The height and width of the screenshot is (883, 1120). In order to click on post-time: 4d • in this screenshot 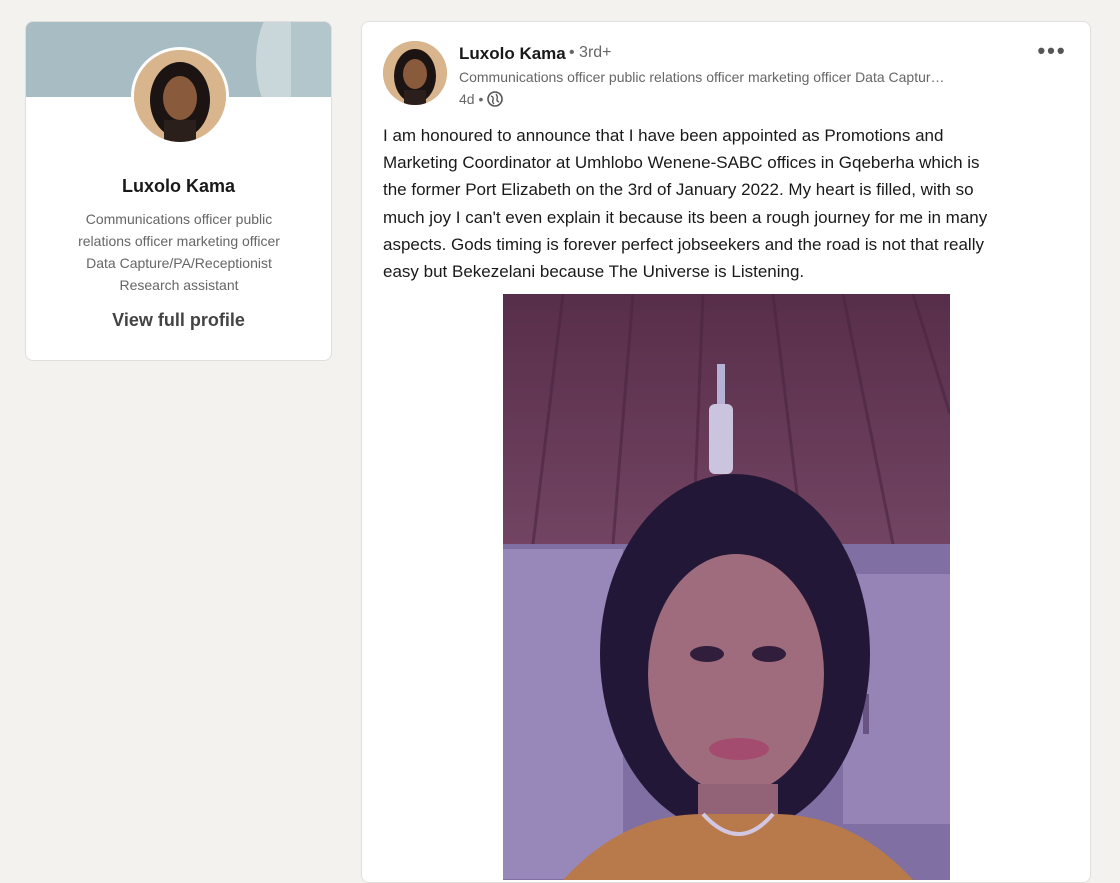, I will do `click(471, 99)`.